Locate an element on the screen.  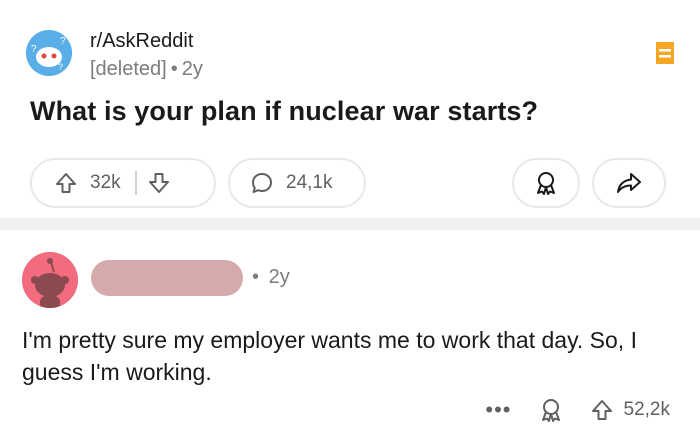
post-title: What is your plan if nuclear war starts? is located at coordinates (284, 111).